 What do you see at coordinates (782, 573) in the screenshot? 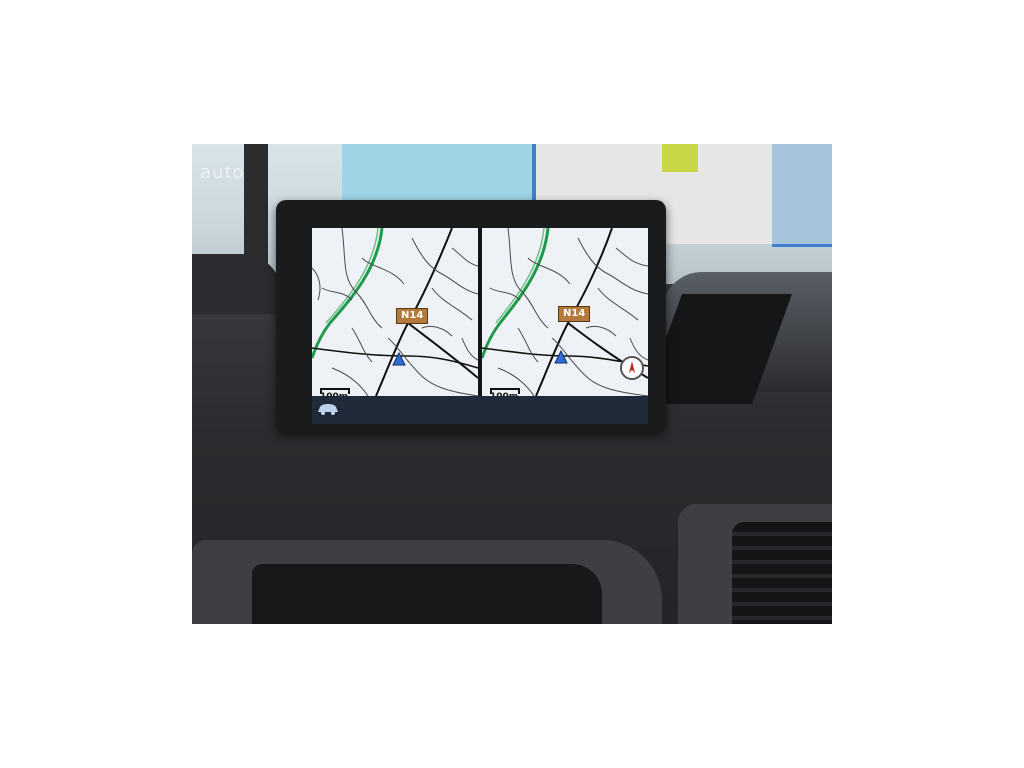
I see `air-vent-right` at bounding box center [782, 573].